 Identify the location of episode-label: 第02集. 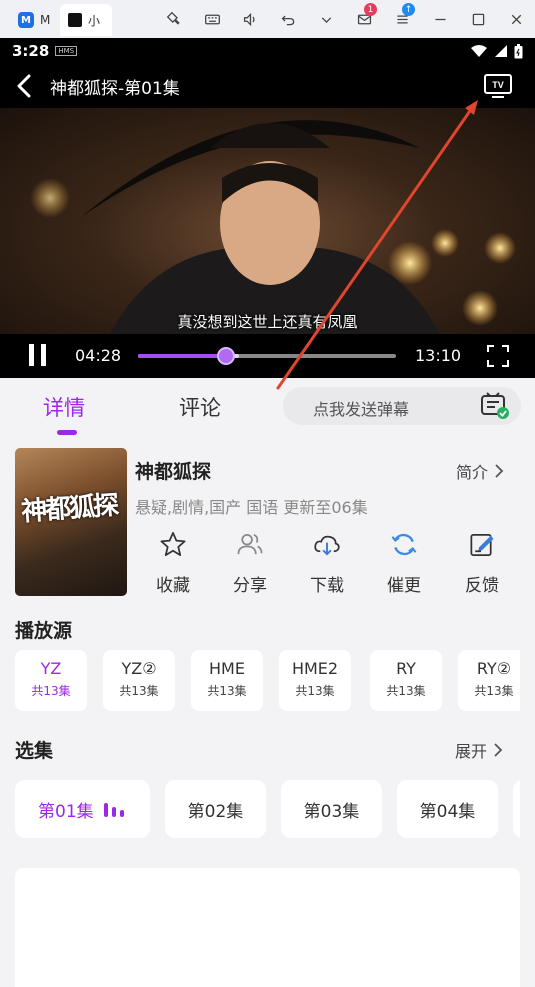
(215, 811).